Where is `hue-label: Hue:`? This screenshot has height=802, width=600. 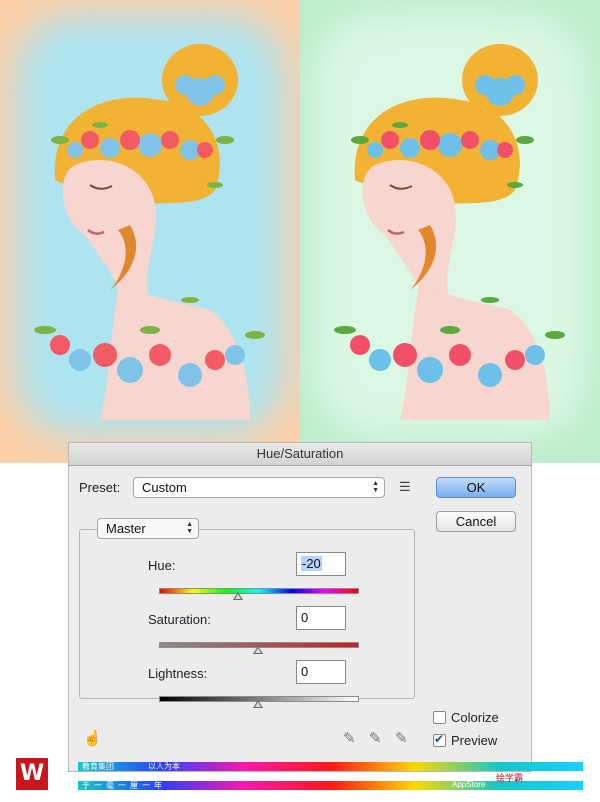
hue-label: Hue: is located at coordinates (162, 565).